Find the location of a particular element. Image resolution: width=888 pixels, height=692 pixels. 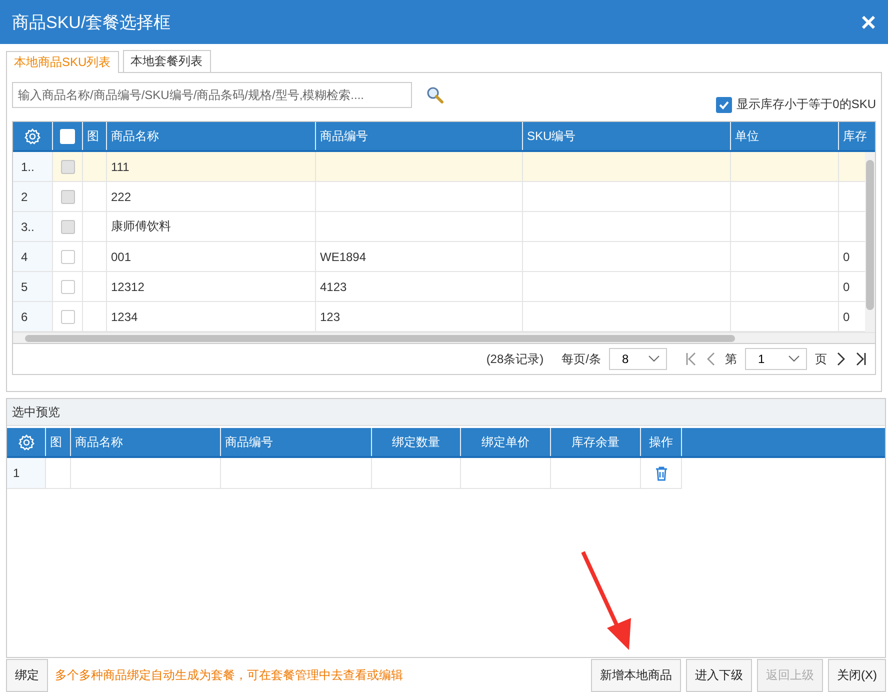

first-page-icon is located at coordinates (691, 359).